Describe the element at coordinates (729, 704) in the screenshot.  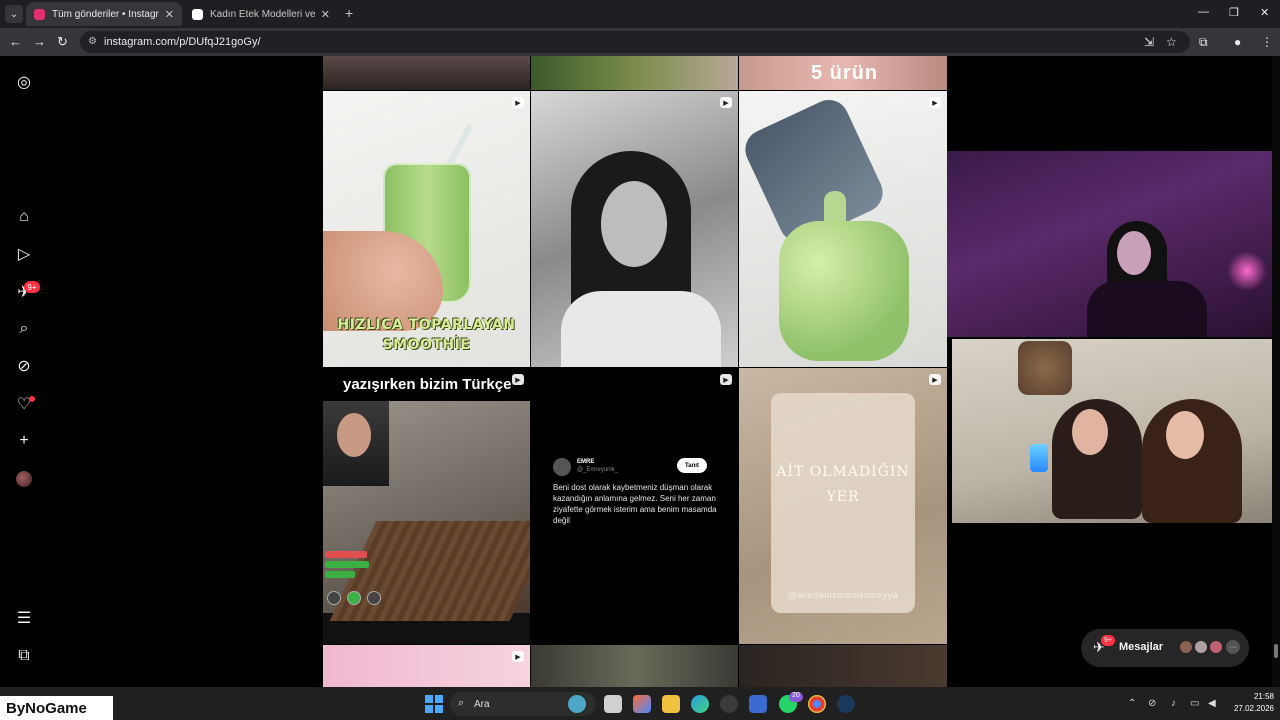
I see `github-desktop-icon` at that location.